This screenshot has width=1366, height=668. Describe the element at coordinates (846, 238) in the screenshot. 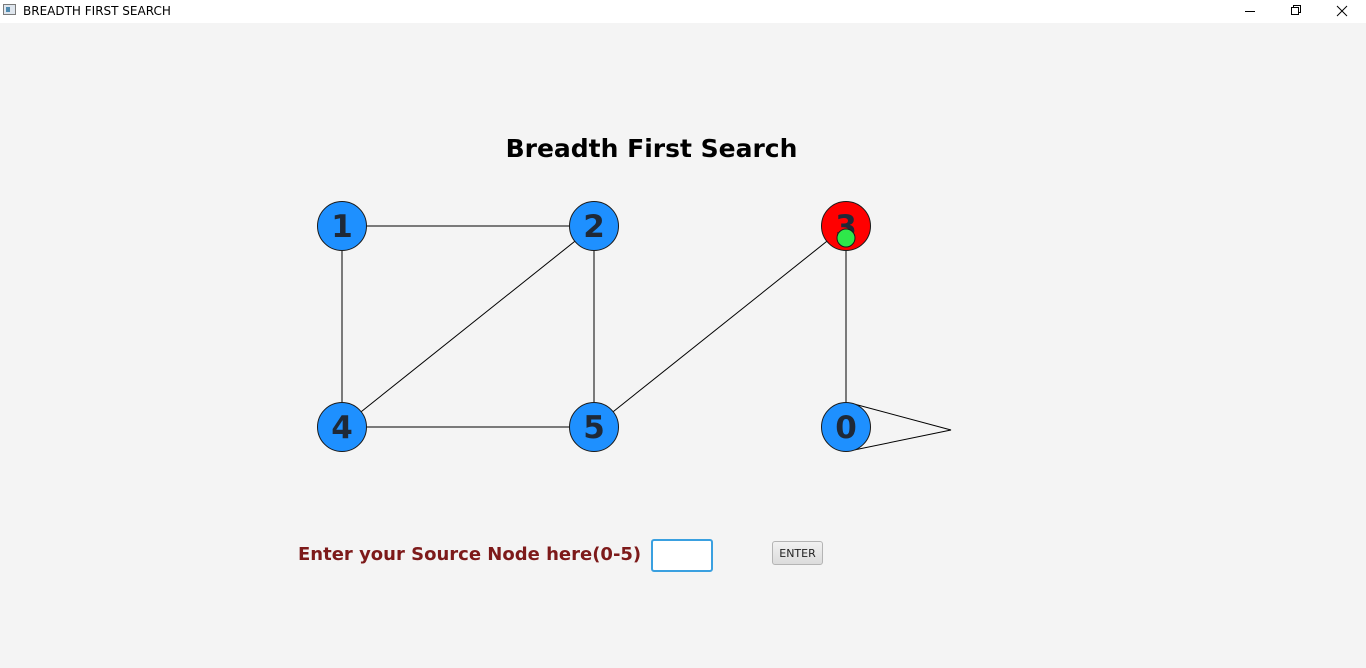

I see `traversal-marker` at that location.